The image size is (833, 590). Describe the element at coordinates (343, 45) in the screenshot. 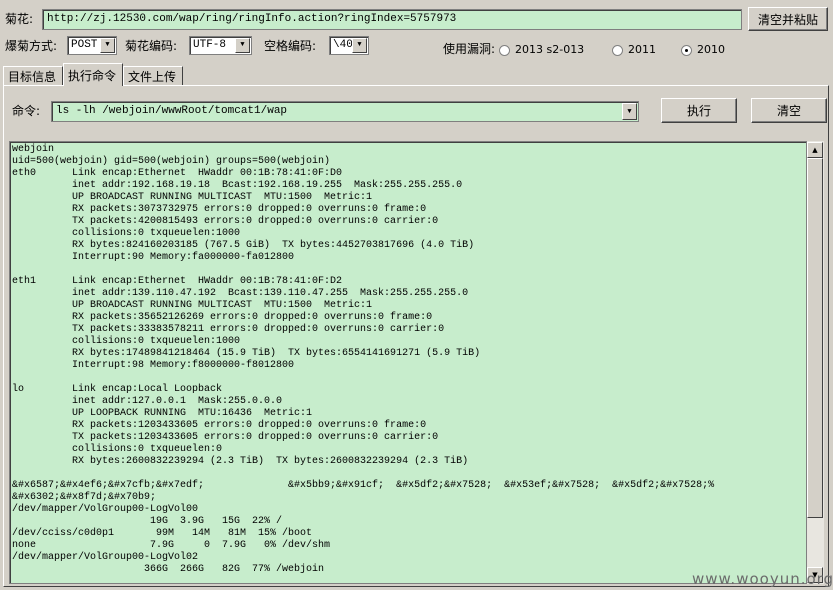

I see `space-encoding-value: \40` at that location.